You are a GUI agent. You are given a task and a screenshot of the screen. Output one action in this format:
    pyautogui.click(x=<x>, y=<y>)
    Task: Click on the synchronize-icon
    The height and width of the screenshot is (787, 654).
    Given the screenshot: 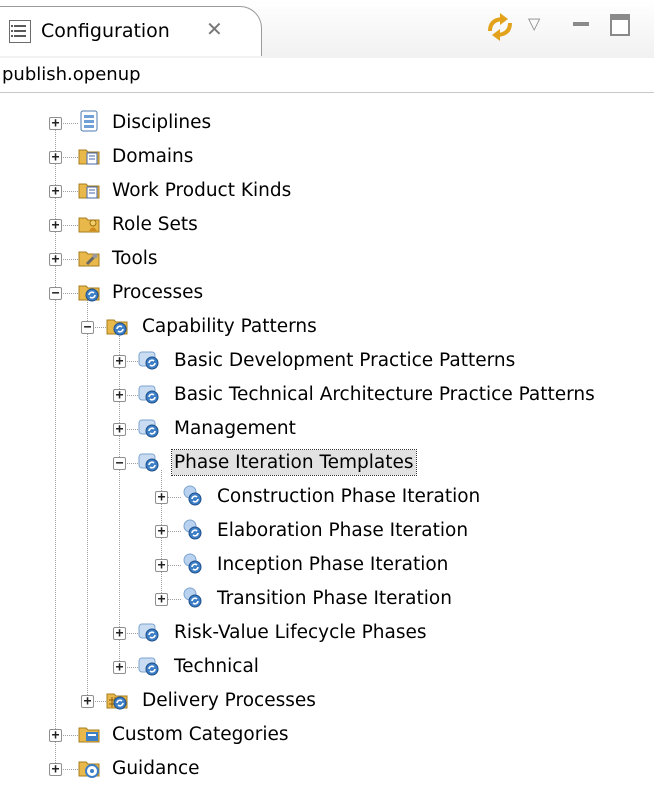 What is the action you would take?
    pyautogui.click(x=500, y=27)
    